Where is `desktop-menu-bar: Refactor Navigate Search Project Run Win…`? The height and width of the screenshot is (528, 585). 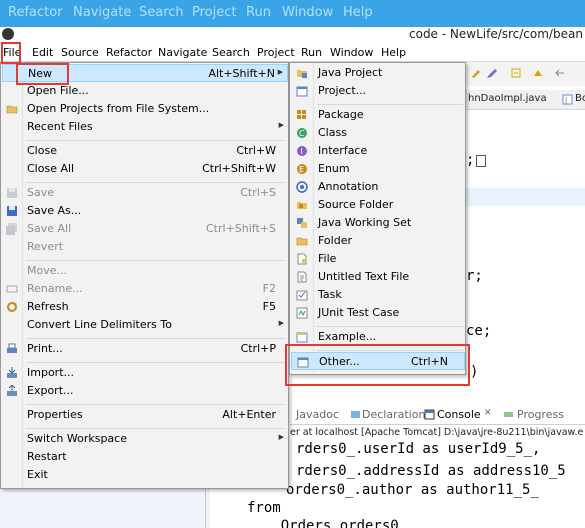 desktop-menu-bar: Refactor Navigate Search Project Run Win… is located at coordinates (292, 13).